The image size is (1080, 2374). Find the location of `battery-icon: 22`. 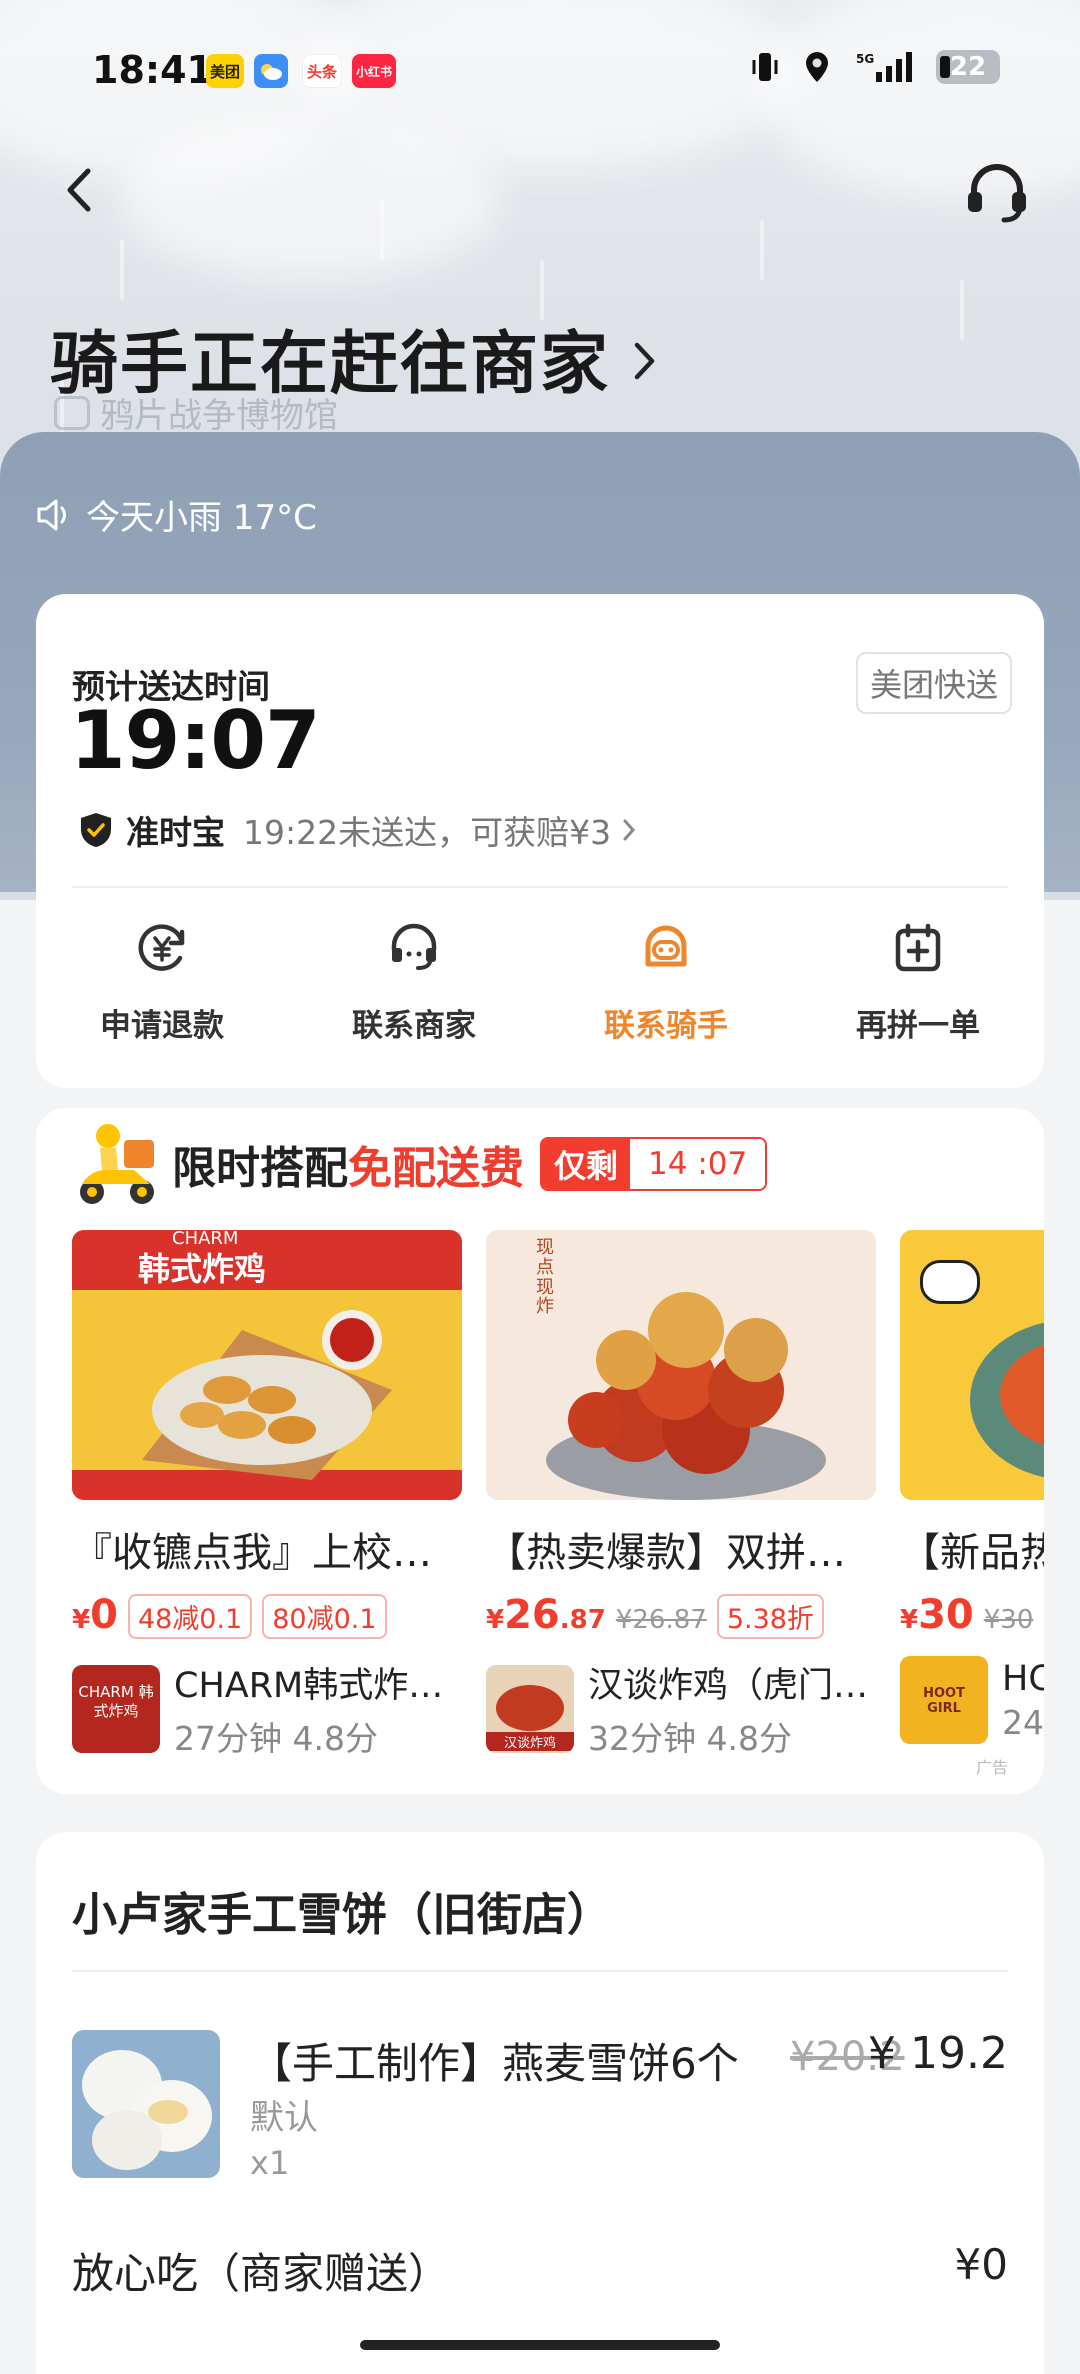

battery-icon: 22 is located at coordinates (968, 67).